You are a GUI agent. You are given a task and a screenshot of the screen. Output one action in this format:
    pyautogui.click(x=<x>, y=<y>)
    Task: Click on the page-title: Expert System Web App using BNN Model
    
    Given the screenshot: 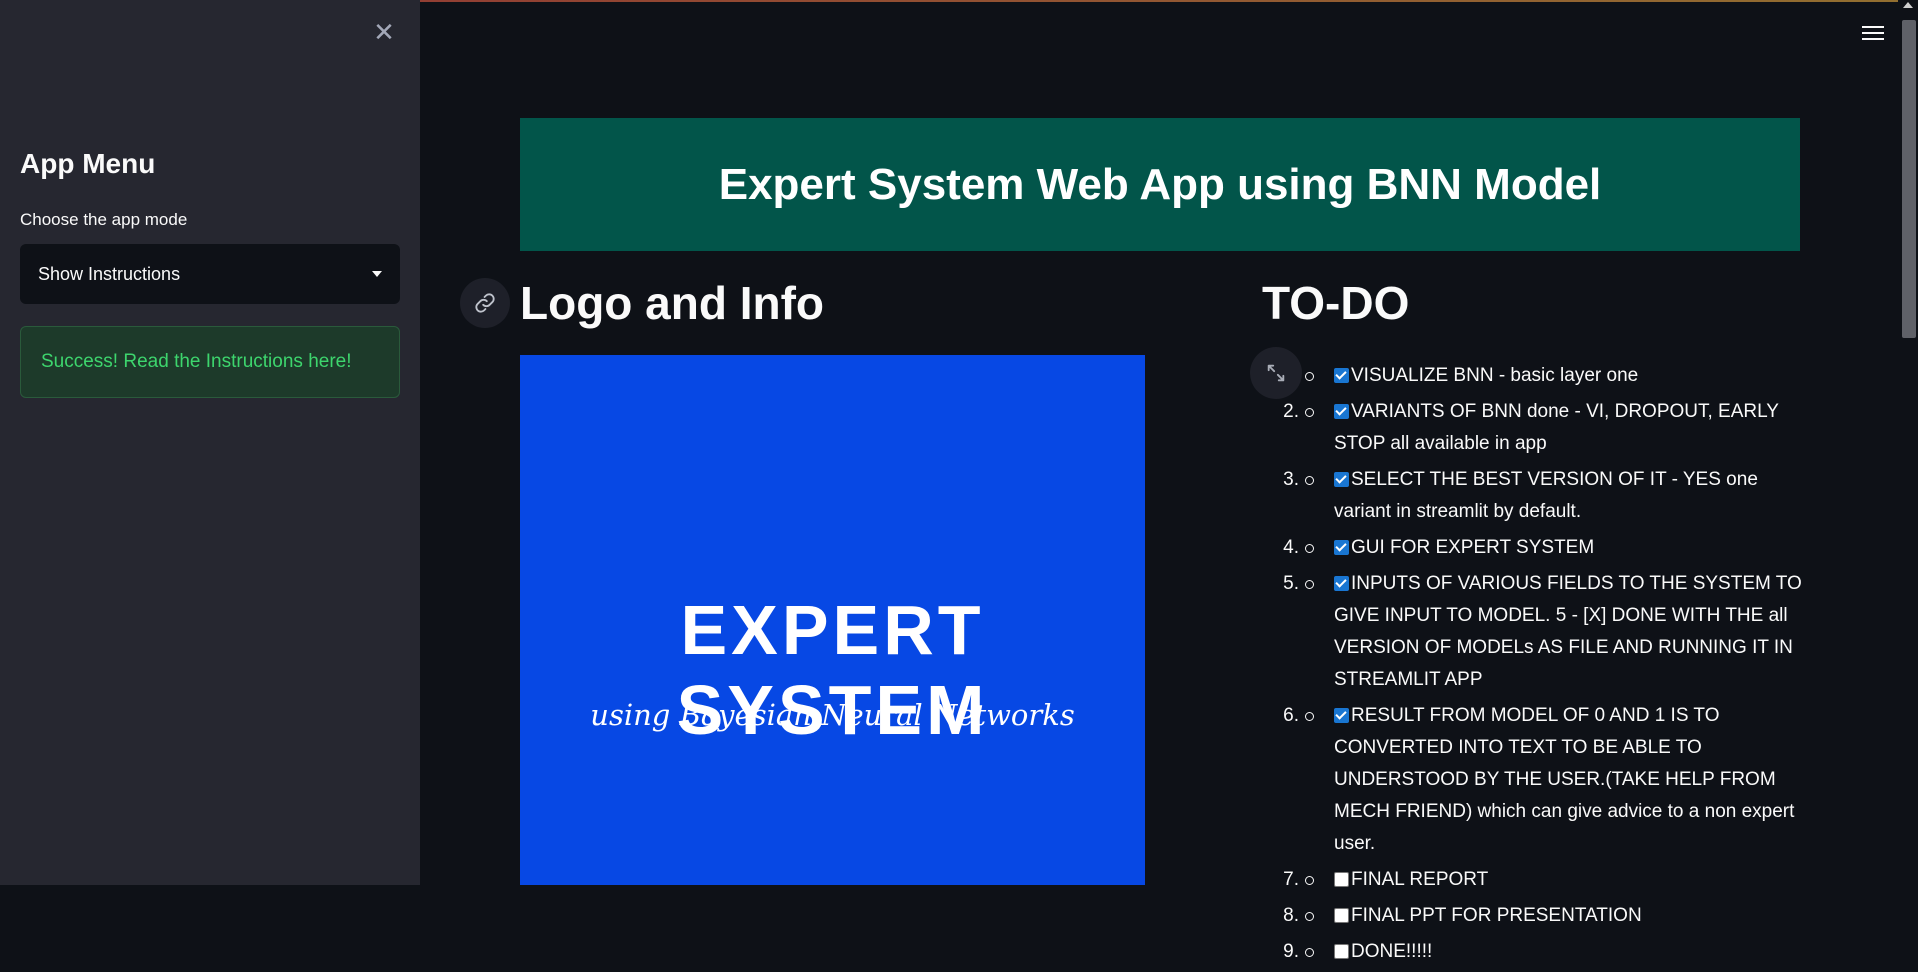 What is the action you would take?
    pyautogui.click(x=1160, y=184)
    